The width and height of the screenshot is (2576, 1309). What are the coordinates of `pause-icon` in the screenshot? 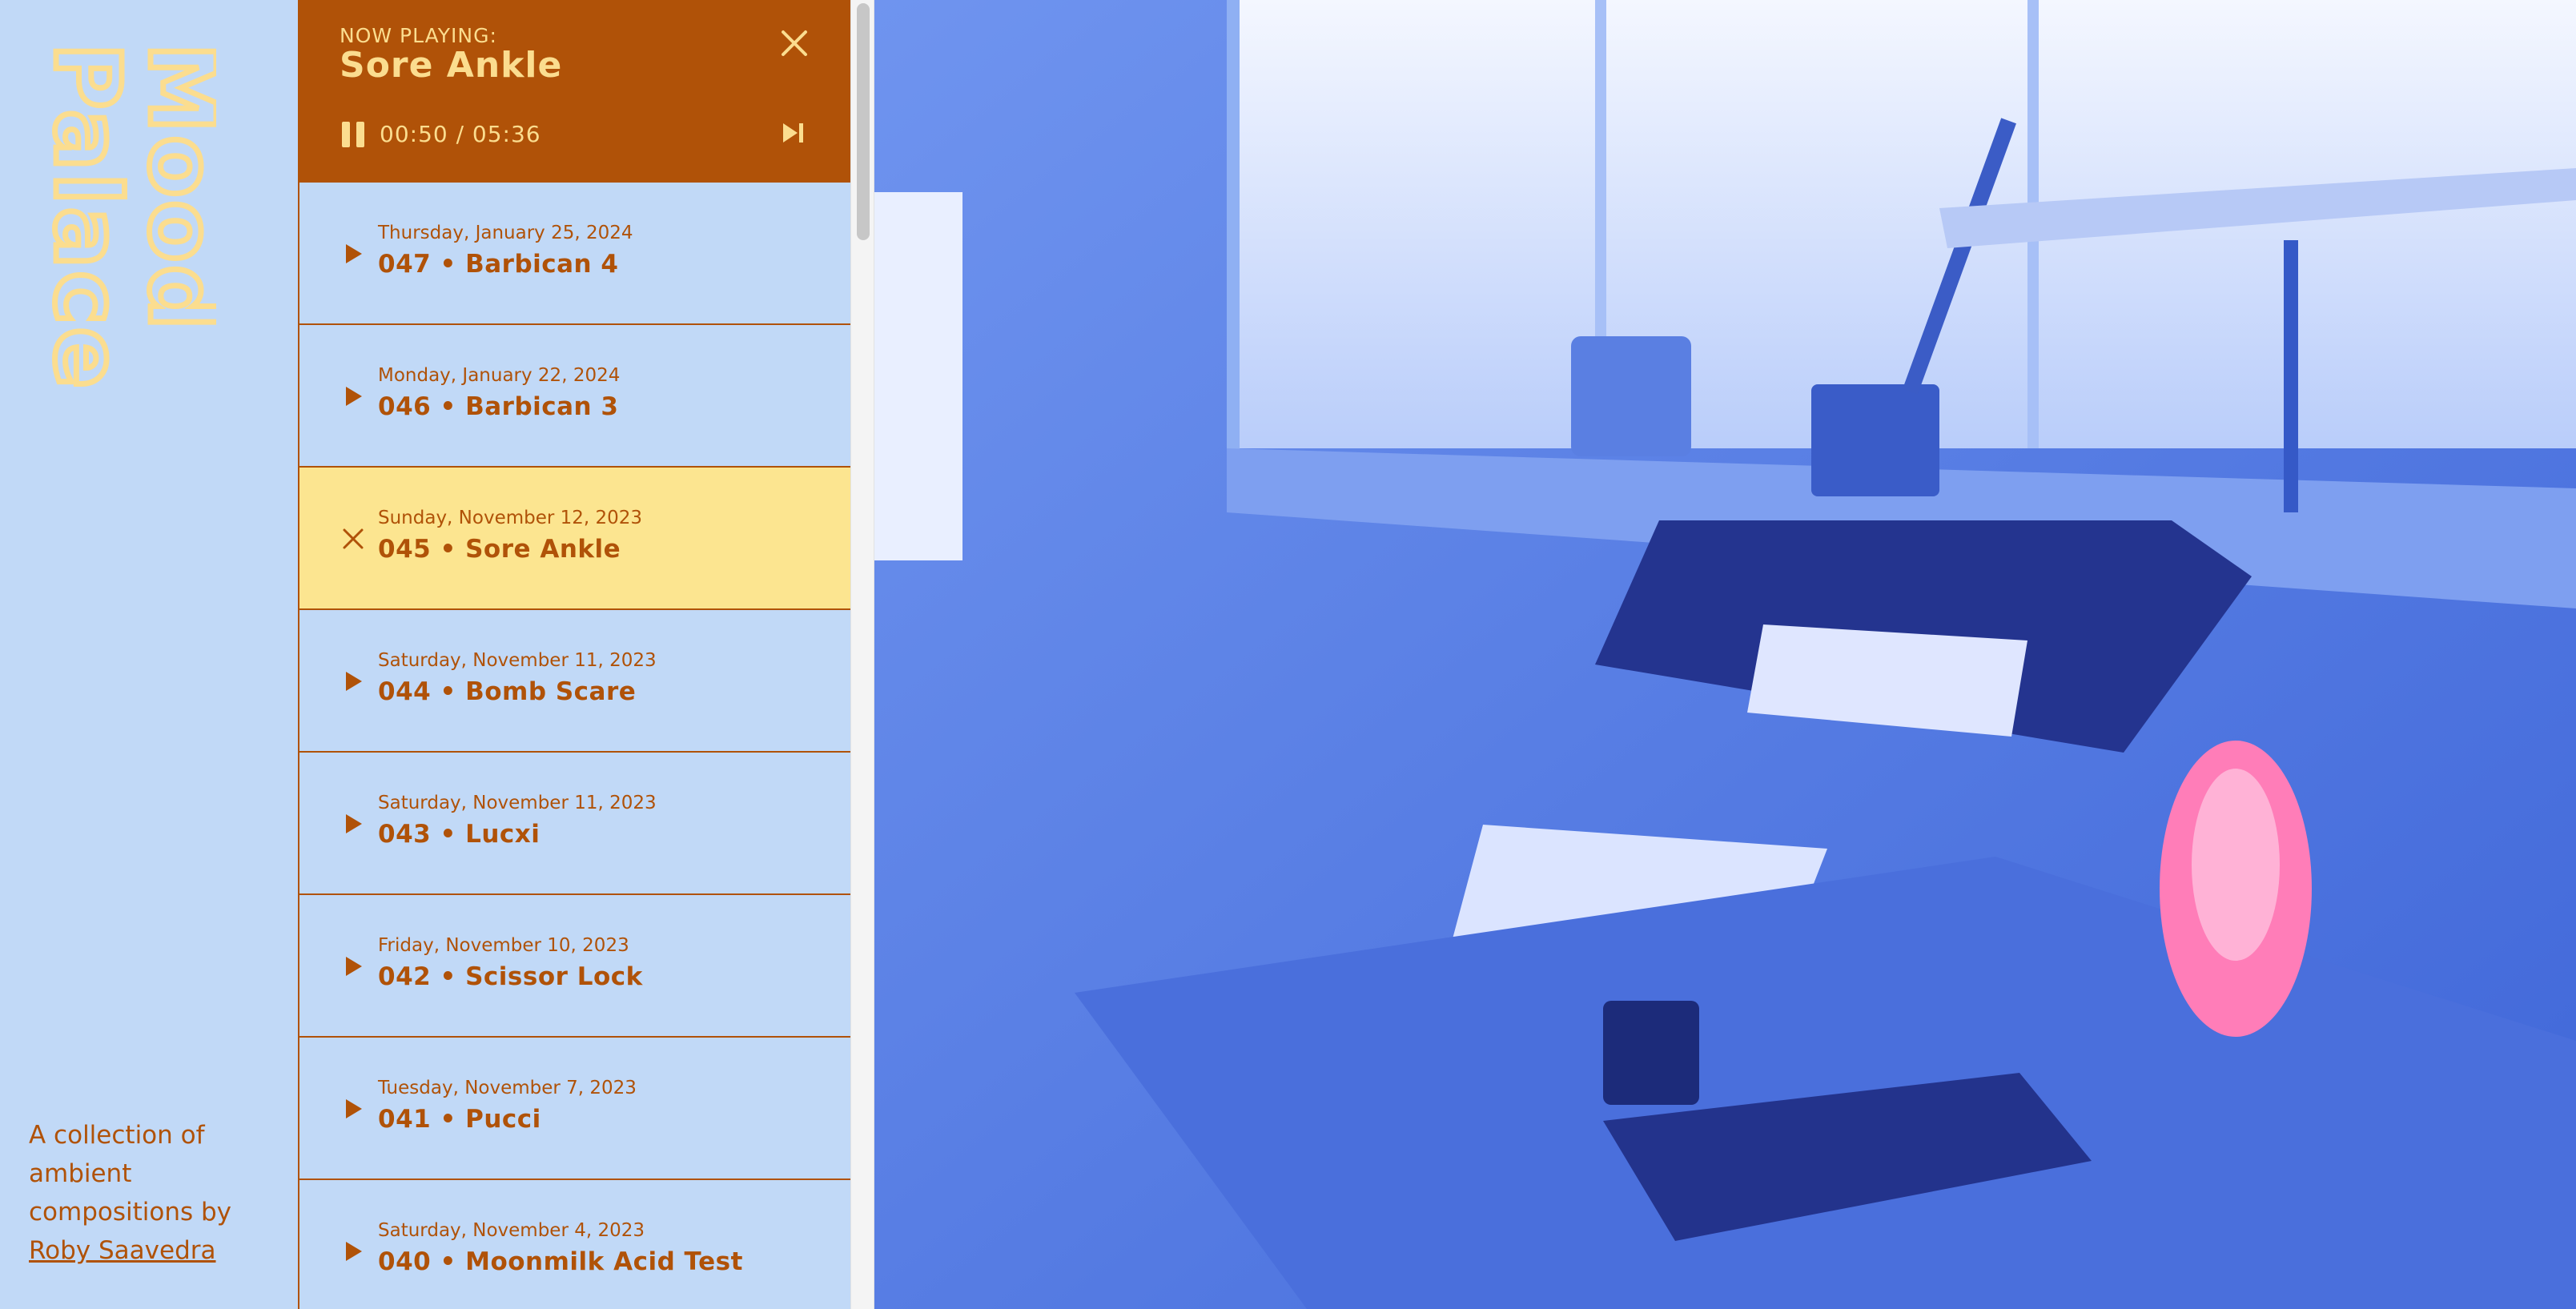 It's located at (353, 134).